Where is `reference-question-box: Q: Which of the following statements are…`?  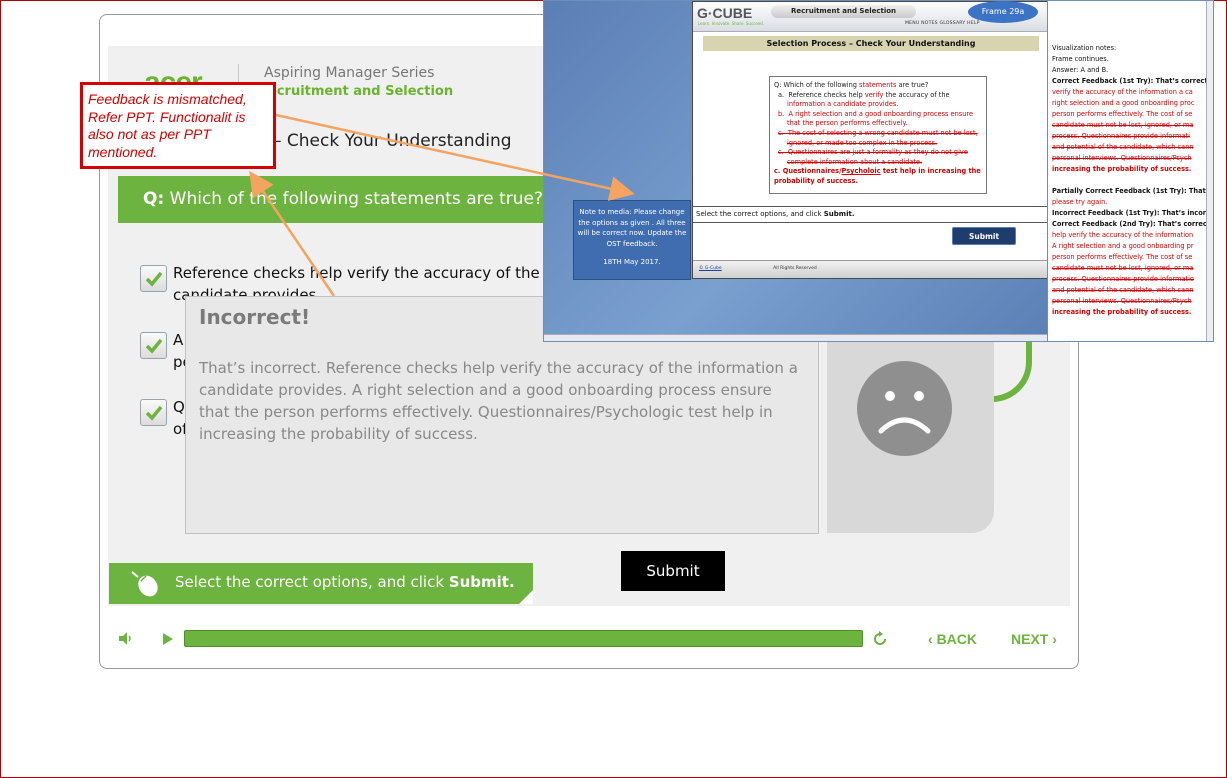
reference-question-box: Q: Which of the following statements are… is located at coordinates (878, 135).